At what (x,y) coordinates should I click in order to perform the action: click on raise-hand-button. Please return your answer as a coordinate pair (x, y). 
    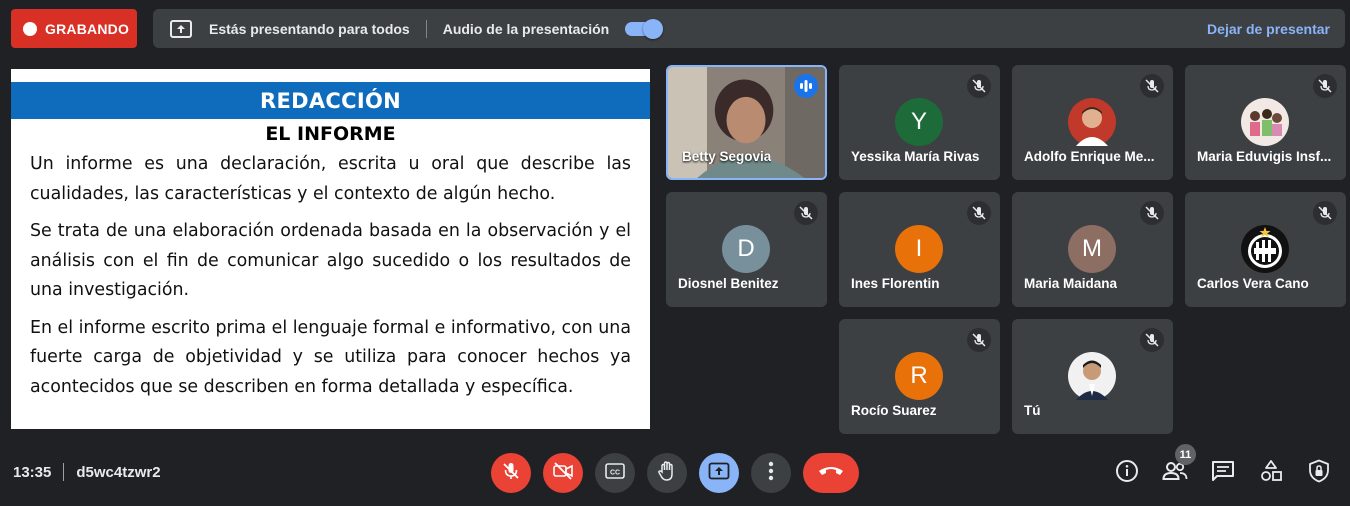
    Looking at the image, I should click on (667, 473).